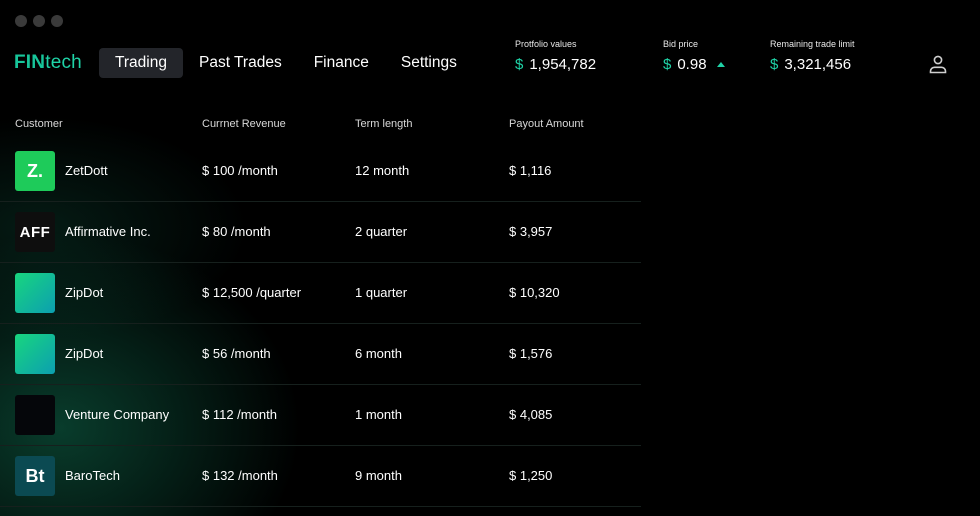 The height and width of the screenshot is (516, 980). Describe the element at coordinates (21, 21) in the screenshot. I see `window-close-dot` at that location.